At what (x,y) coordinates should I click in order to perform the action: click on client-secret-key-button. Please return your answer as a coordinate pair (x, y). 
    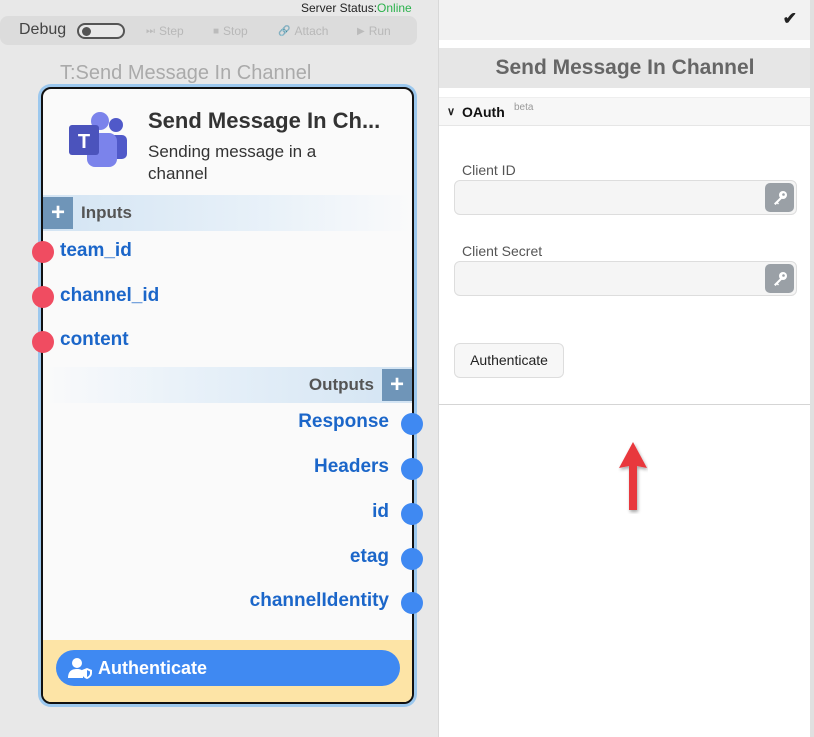
    Looking at the image, I should click on (779, 278).